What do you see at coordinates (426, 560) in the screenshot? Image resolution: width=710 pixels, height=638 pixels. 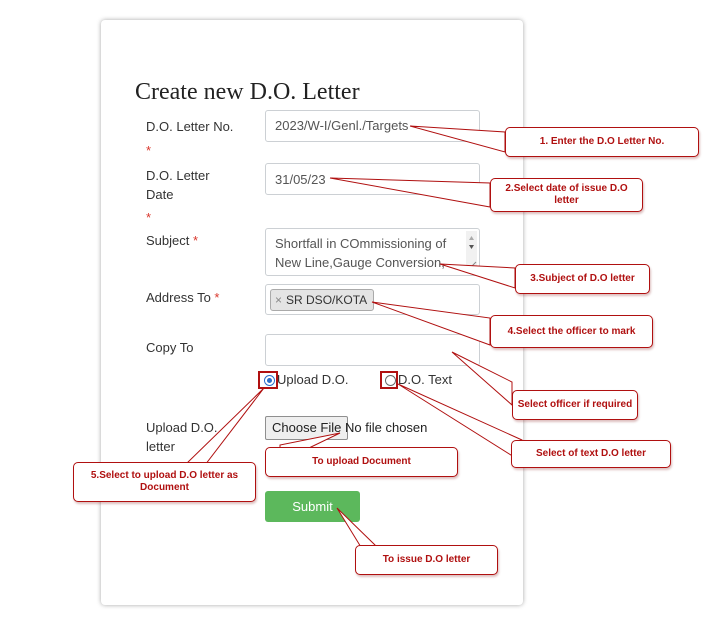 I see `callout-submit: To issue D.O letter` at bounding box center [426, 560].